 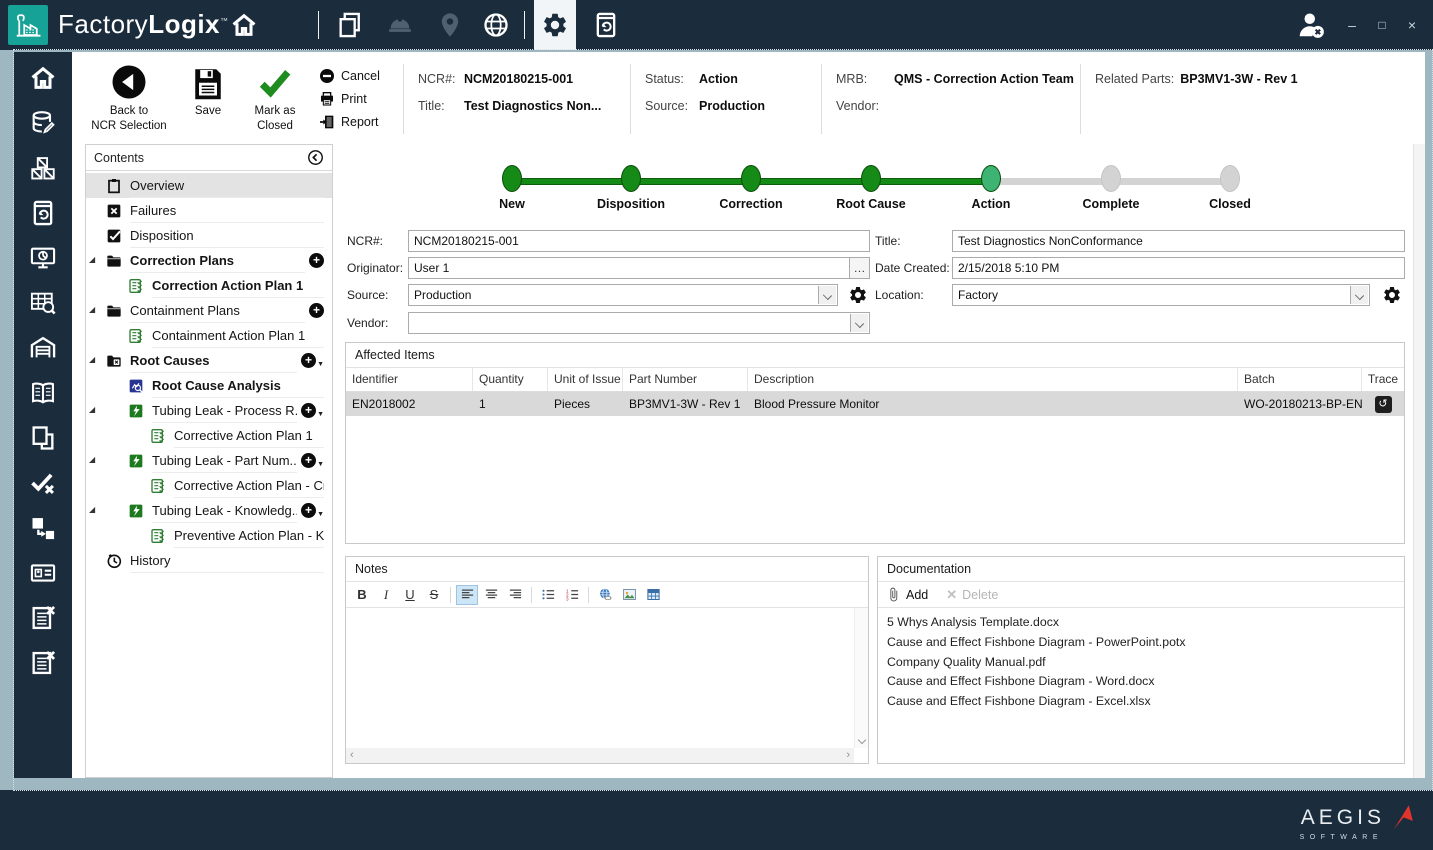 I want to click on user-signout-icon, so click(x=1311, y=25).